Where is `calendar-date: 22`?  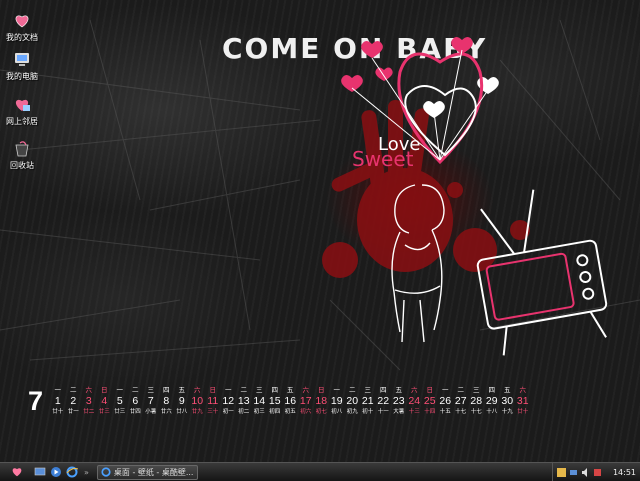
calendar-date: 22 is located at coordinates (383, 401).